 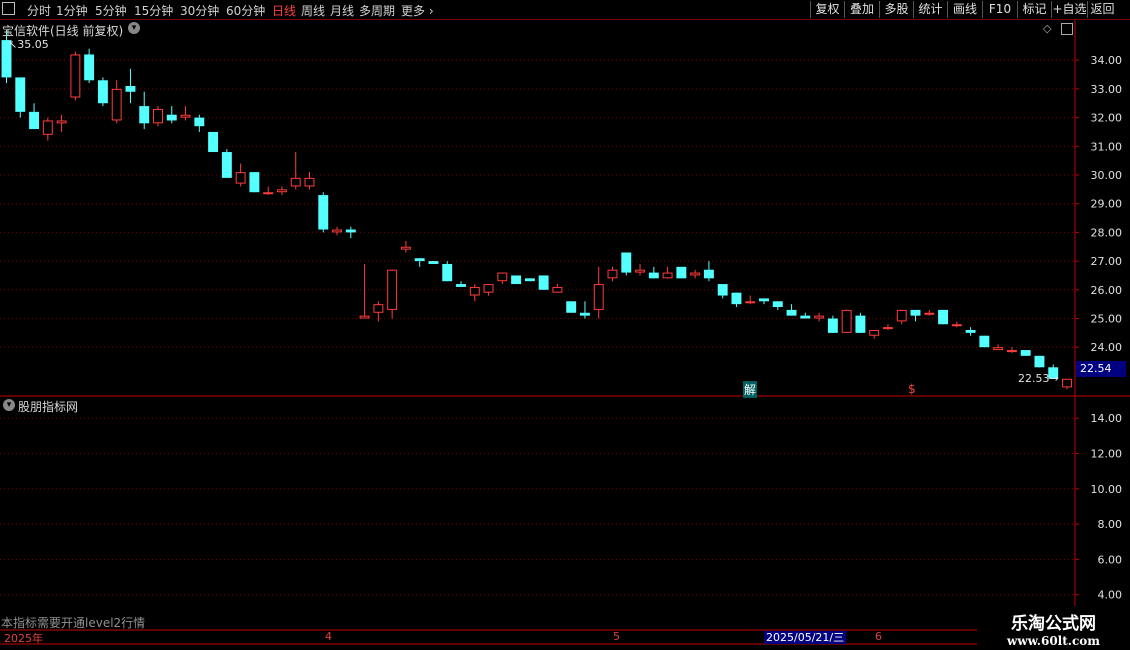 What do you see at coordinates (33, 44) in the screenshot?
I see `high-price-label: 35.05` at bounding box center [33, 44].